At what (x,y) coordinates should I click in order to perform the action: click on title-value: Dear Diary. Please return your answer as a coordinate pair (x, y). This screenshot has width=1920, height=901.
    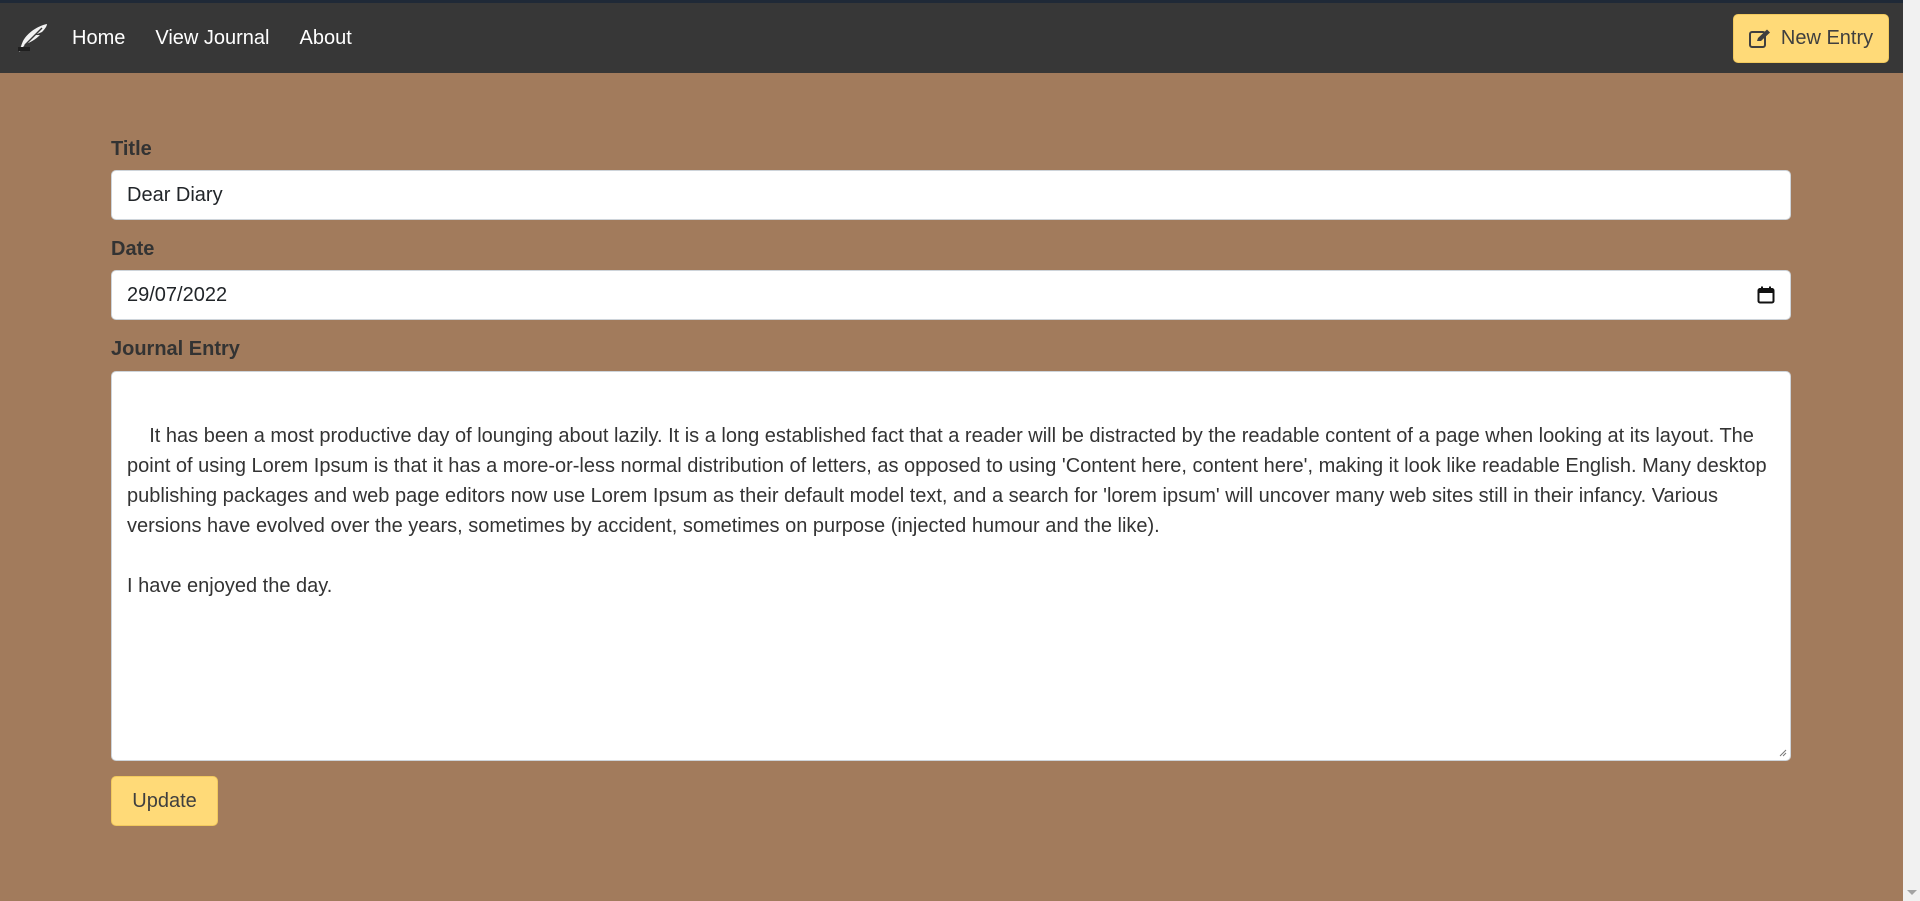
    Looking at the image, I should click on (175, 194).